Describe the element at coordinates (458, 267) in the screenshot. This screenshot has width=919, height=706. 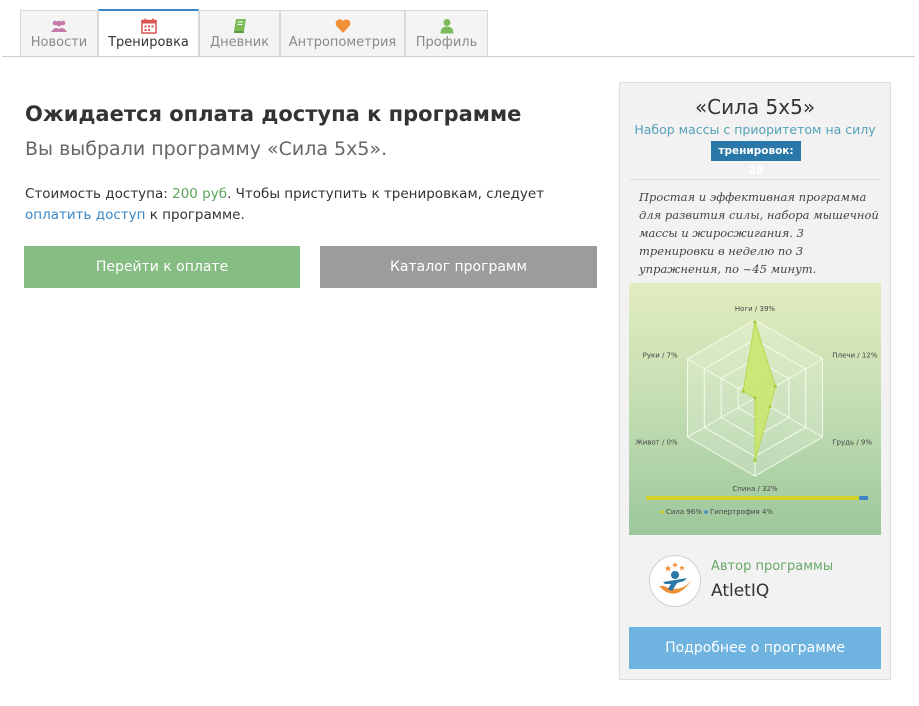
I see `program-catalog-button: Каталог программ` at that location.